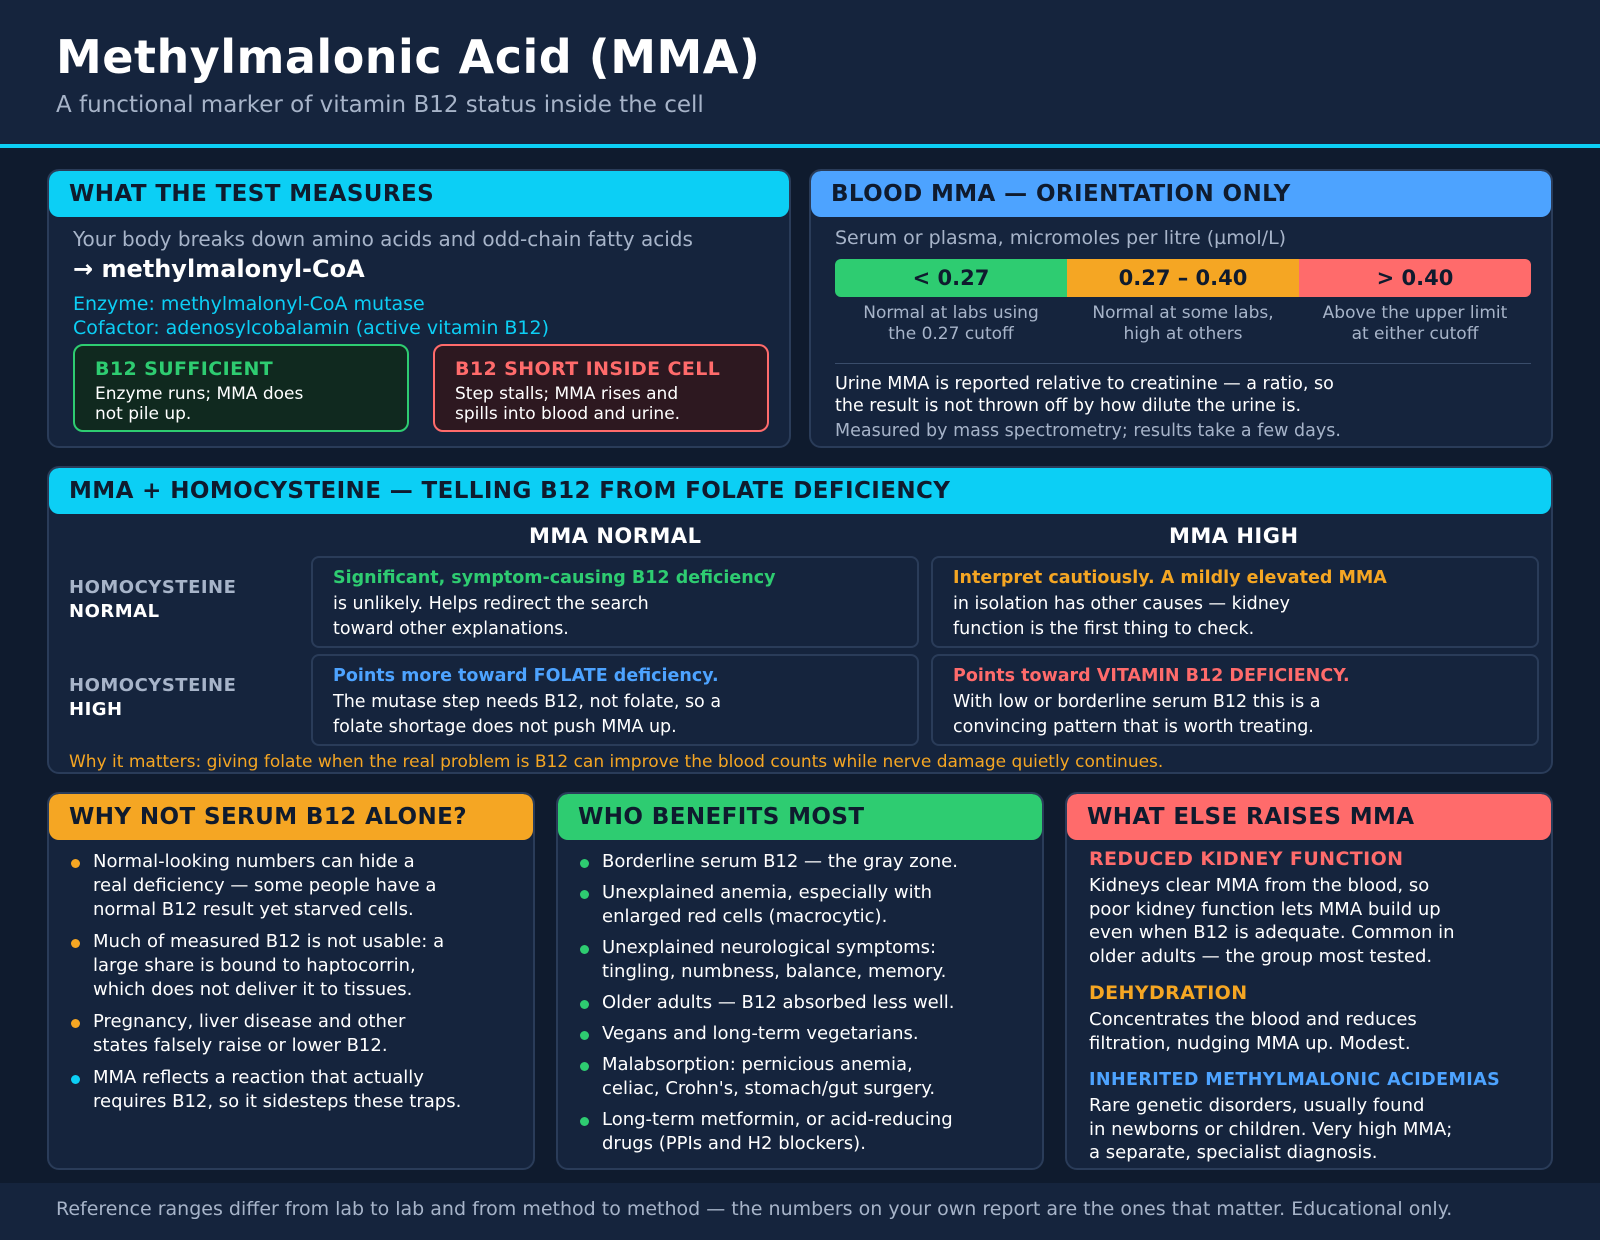 This screenshot has height=1240, width=1600. I want to click on cause-title: INHERITED METHYLMALONIC ACIDEMIAS, so click(1295, 1080).